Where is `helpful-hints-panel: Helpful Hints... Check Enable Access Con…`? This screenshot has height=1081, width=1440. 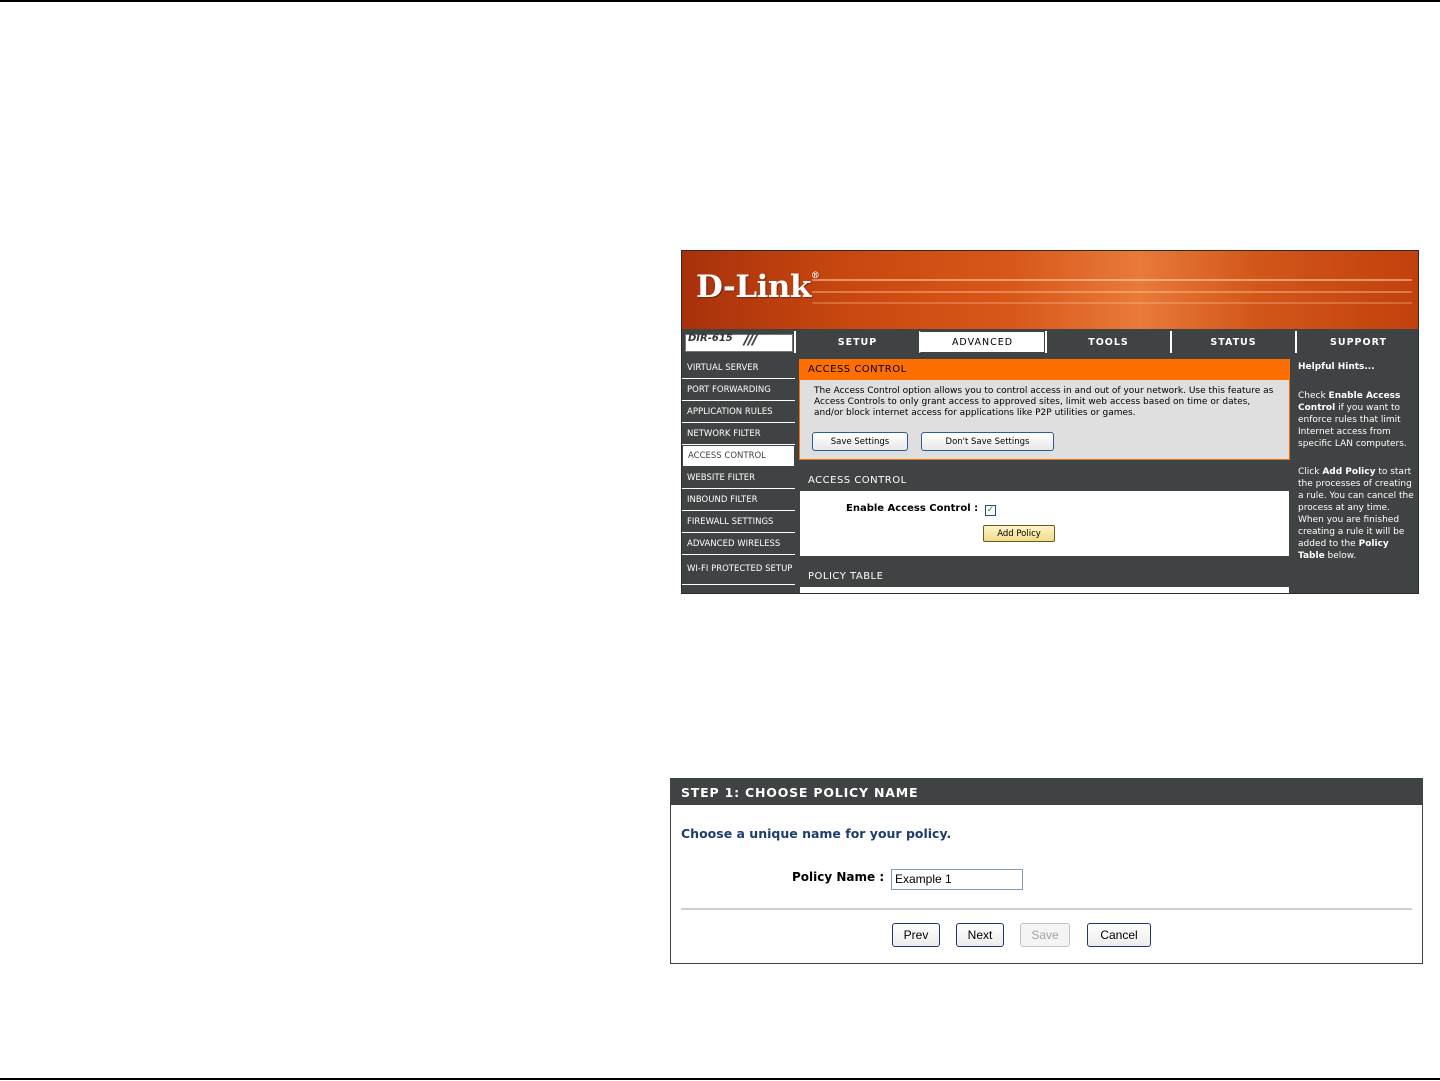 helpful-hints-panel: Helpful Hints... Check Enable Access Con… is located at coordinates (1355, 475).